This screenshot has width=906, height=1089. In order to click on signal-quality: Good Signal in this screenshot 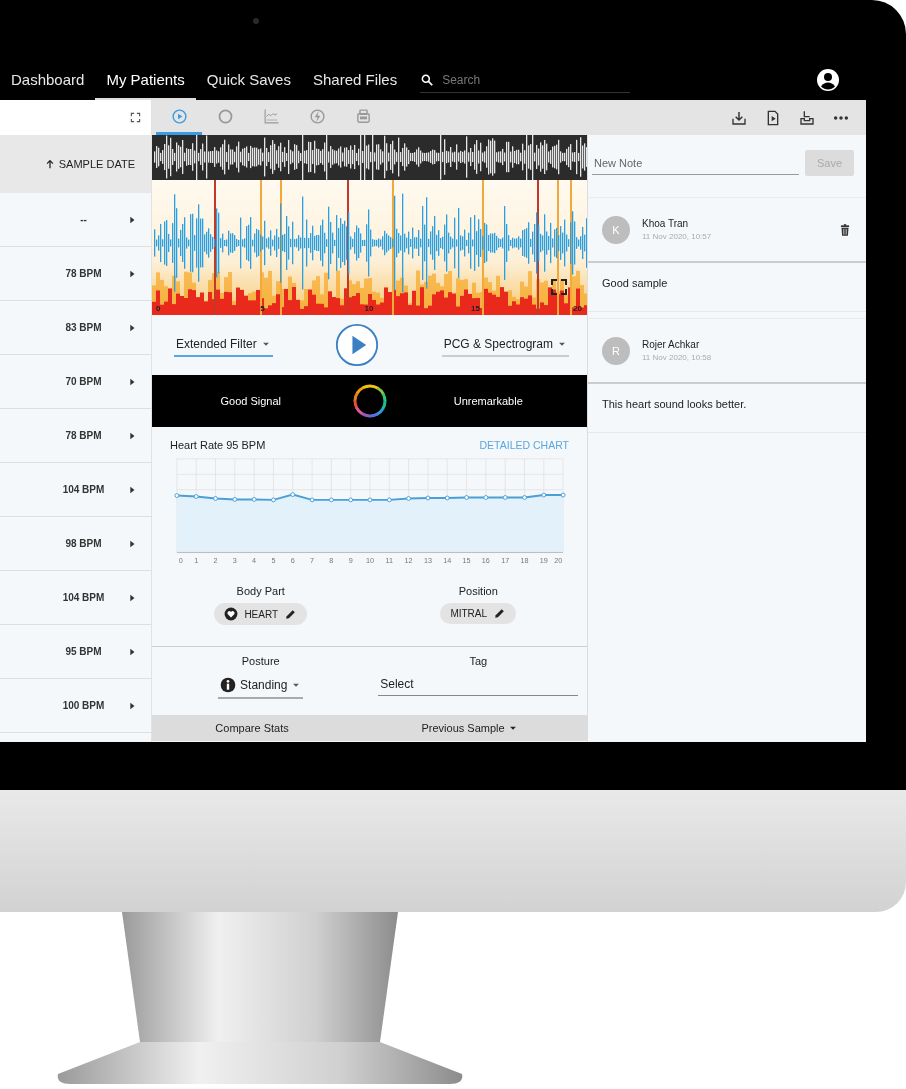, I will do `click(250, 401)`.